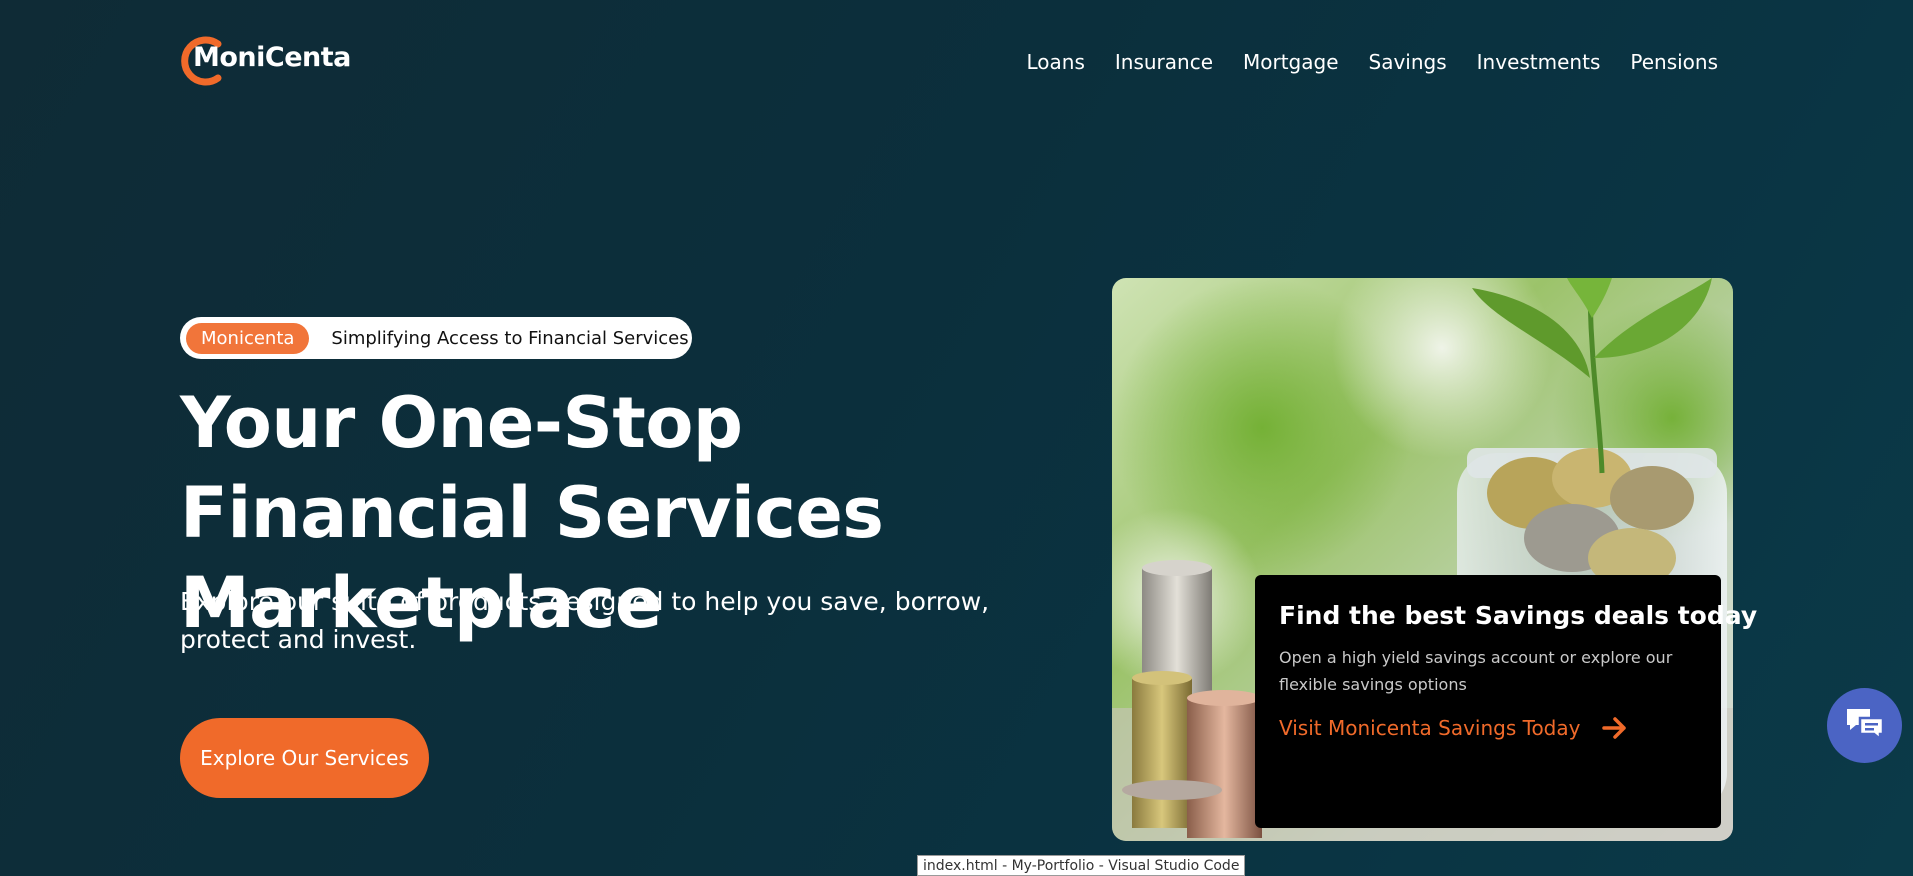  What do you see at coordinates (304, 758) in the screenshot?
I see `explore-services-button: Explore Our Services` at bounding box center [304, 758].